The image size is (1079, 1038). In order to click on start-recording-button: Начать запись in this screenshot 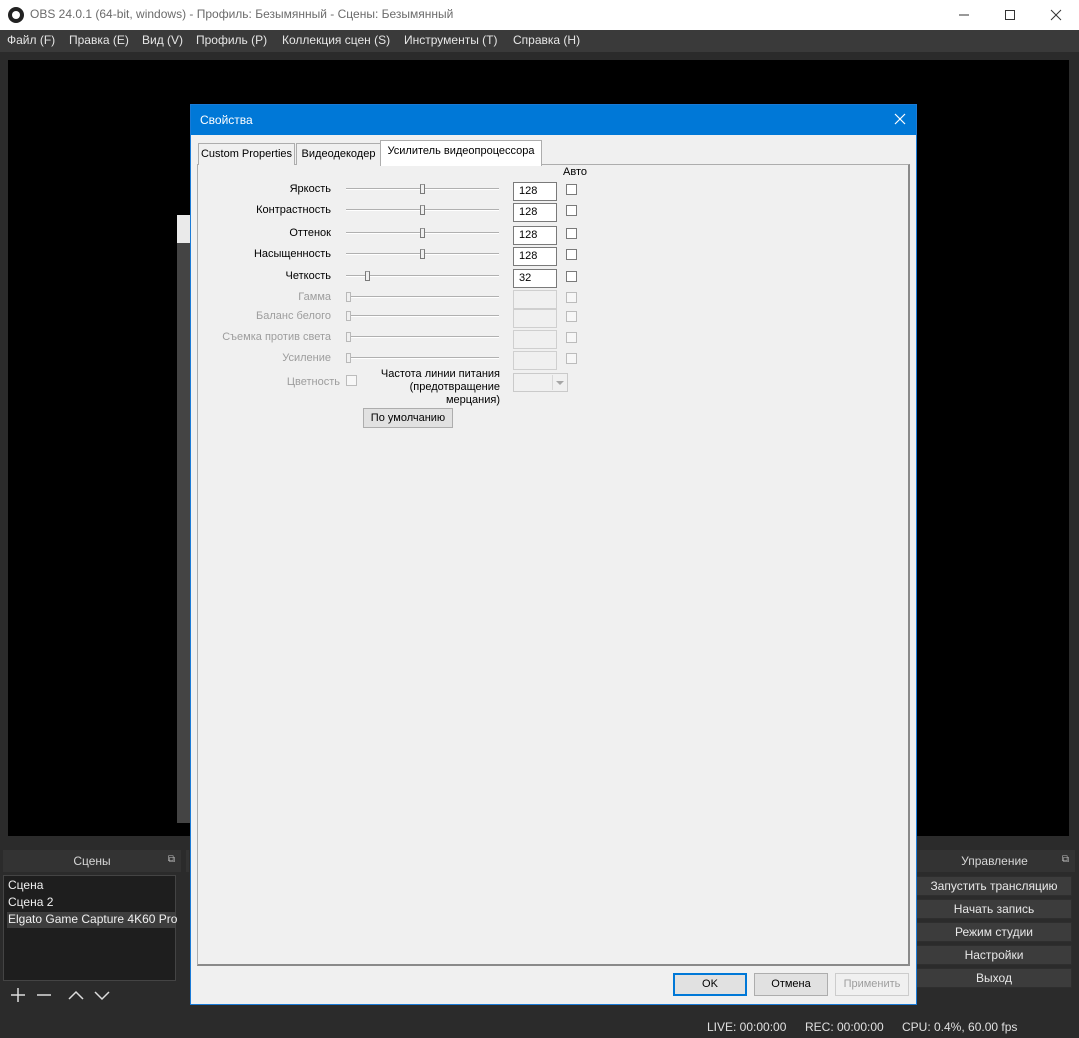, I will do `click(994, 909)`.